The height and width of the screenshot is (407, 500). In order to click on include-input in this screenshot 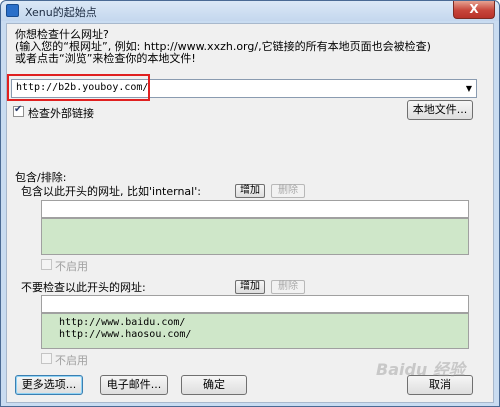, I will do `click(255, 209)`.